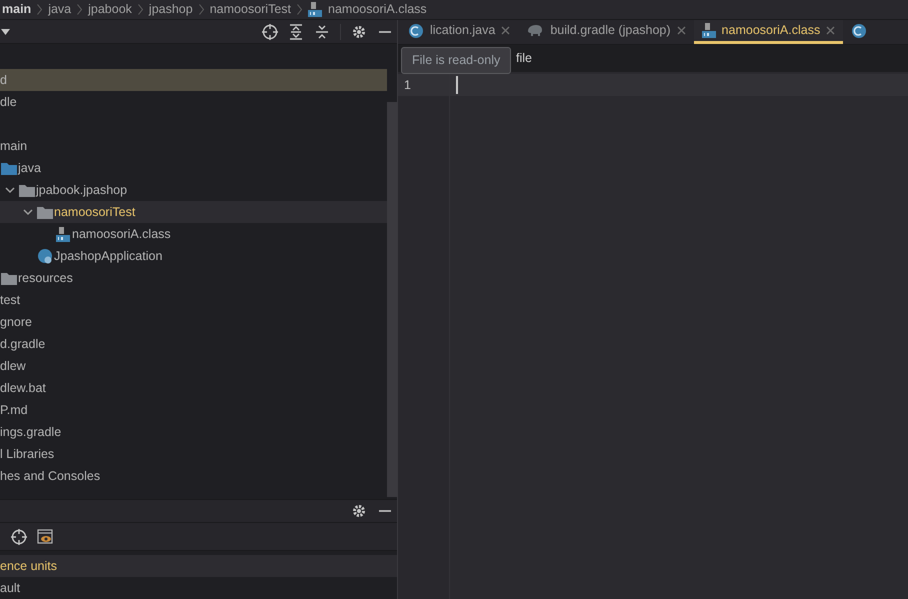 This screenshot has width=908, height=599. I want to click on breadcrumb-item: java, so click(60, 9).